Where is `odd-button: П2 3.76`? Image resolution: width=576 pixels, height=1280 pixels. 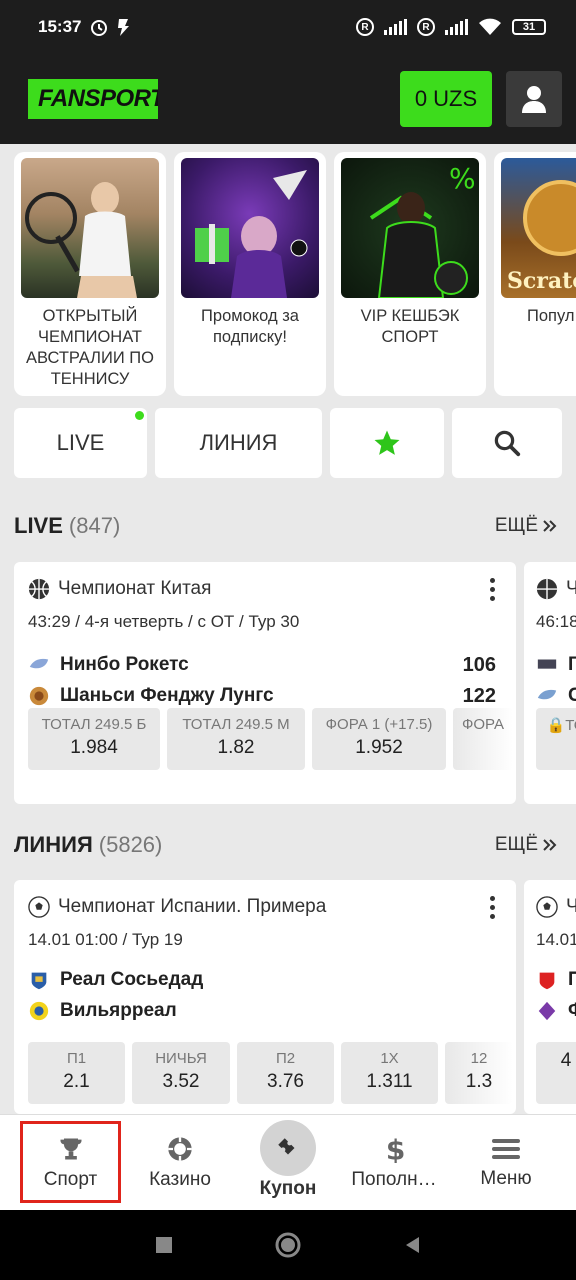 odd-button: П2 3.76 is located at coordinates (285, 1073).